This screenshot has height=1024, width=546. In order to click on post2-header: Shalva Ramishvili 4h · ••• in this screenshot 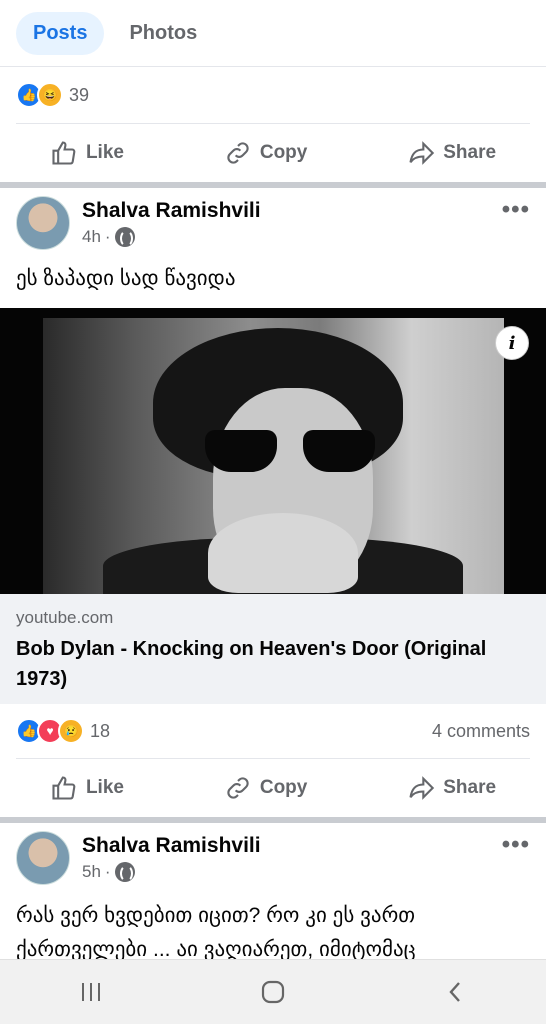, I will do `click(273, 223)`.